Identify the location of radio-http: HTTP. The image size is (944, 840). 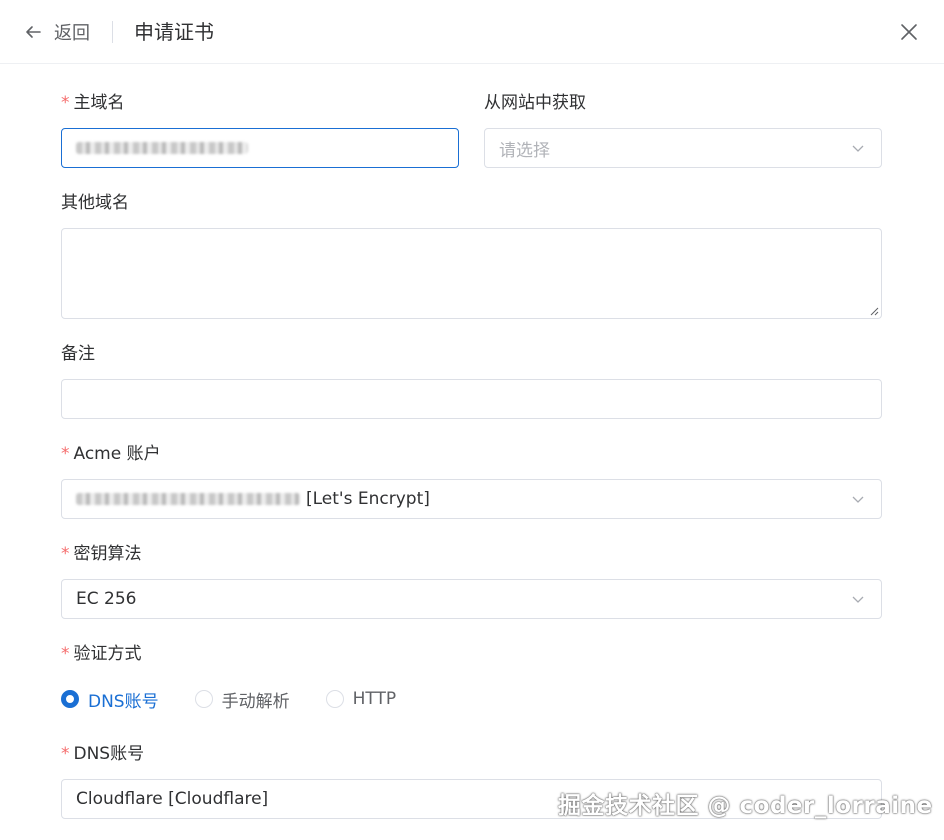
(361, 699).